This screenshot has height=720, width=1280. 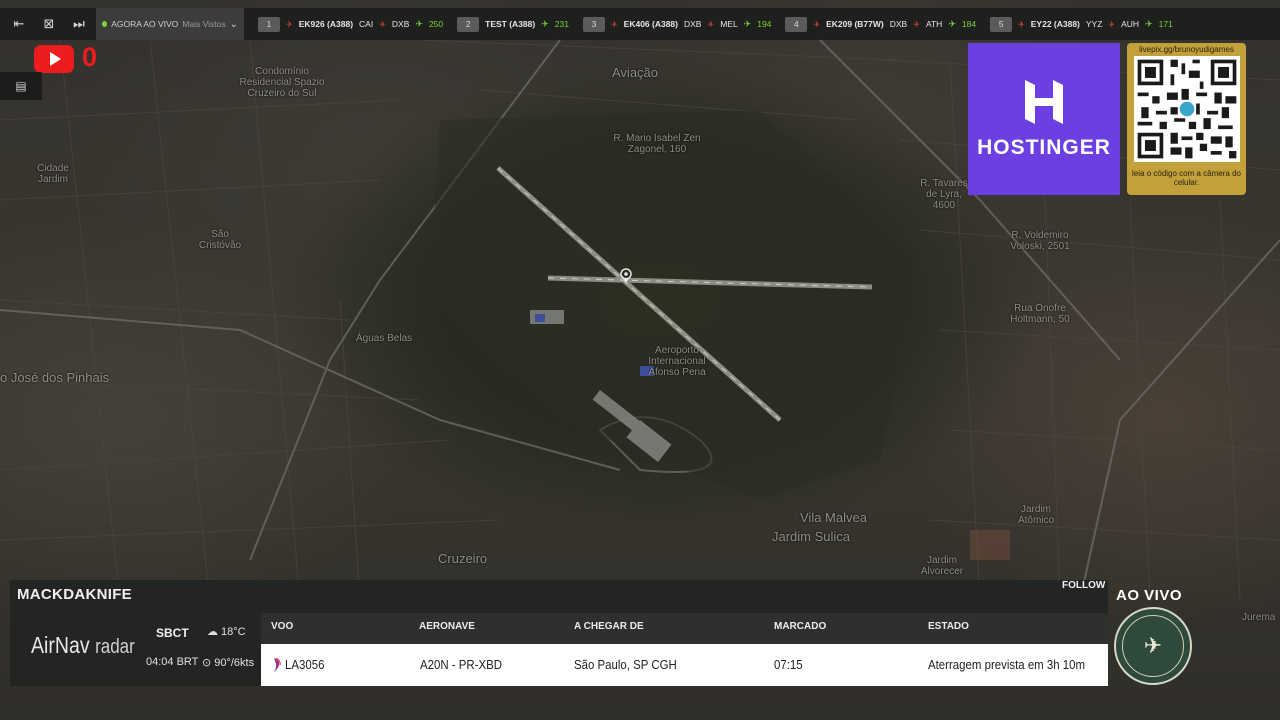 What do you see at coordinates (49, 24) in the screenshot?
I see `close-panel-icon: ⊠` at bounding box center [49, 24].